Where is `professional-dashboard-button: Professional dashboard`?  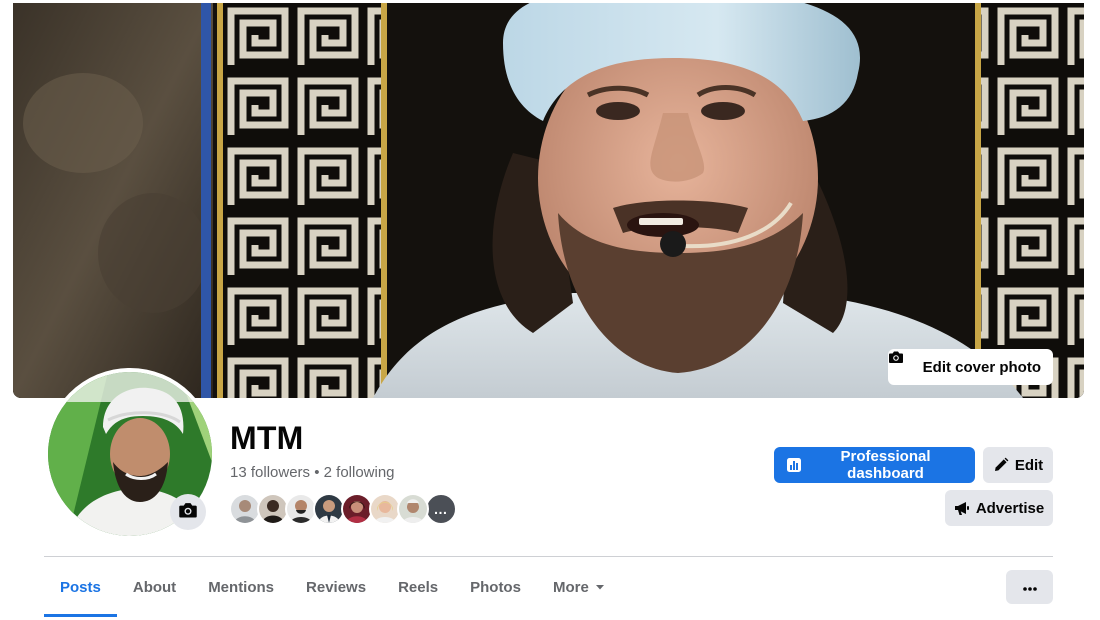 professional-dashboard-button: Professional dashboard is located at coordinates (874, 465).